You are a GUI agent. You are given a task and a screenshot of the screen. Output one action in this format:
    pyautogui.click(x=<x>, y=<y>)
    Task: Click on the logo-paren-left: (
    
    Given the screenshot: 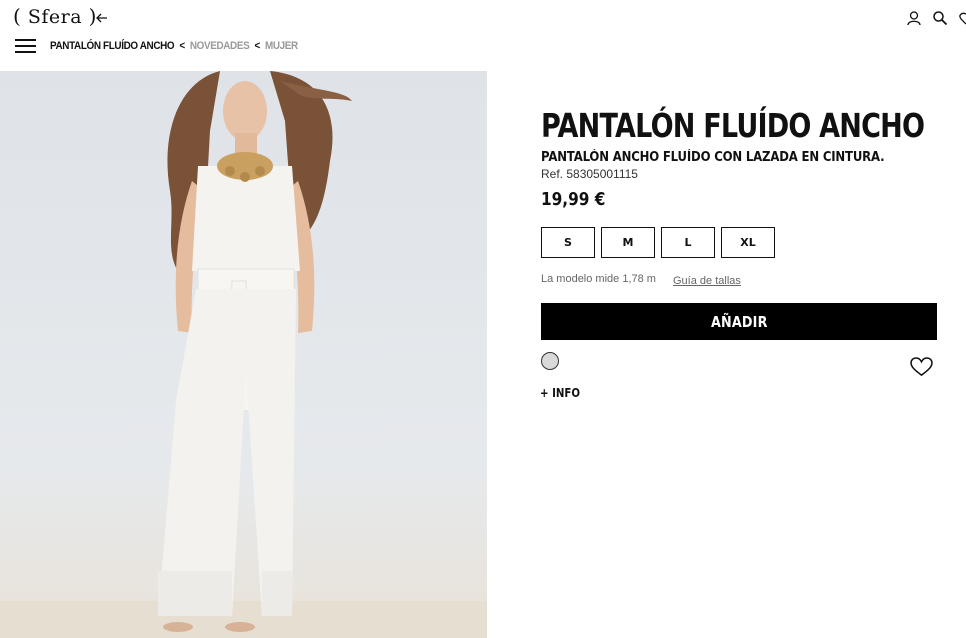 What is the action you would take?
    pyautogui.click(x=17, y=16)
    